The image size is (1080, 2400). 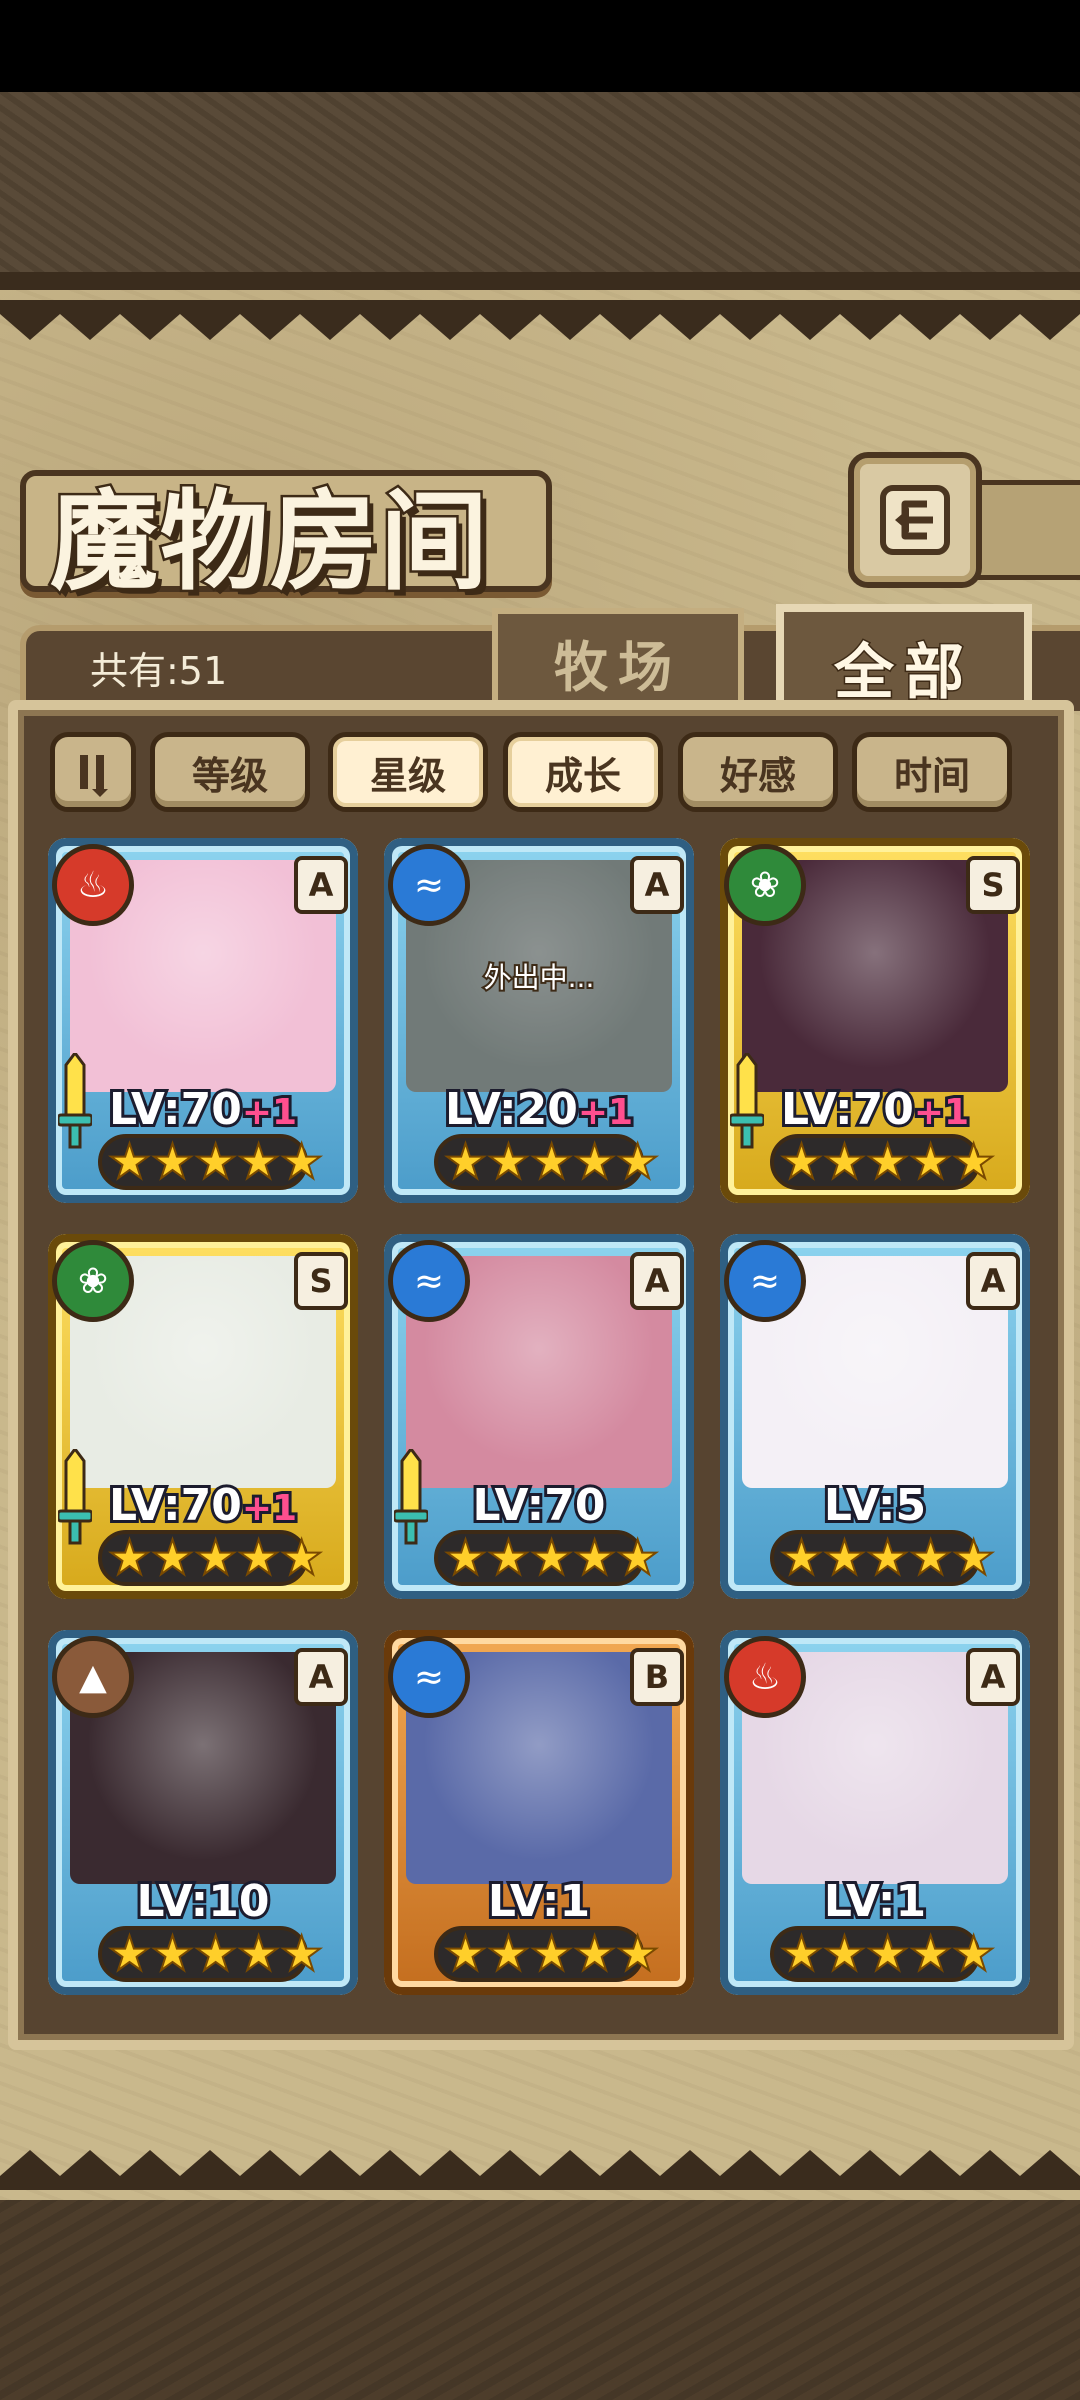 I want to click on level-value: LV:1, so click(x=539, y=1901).